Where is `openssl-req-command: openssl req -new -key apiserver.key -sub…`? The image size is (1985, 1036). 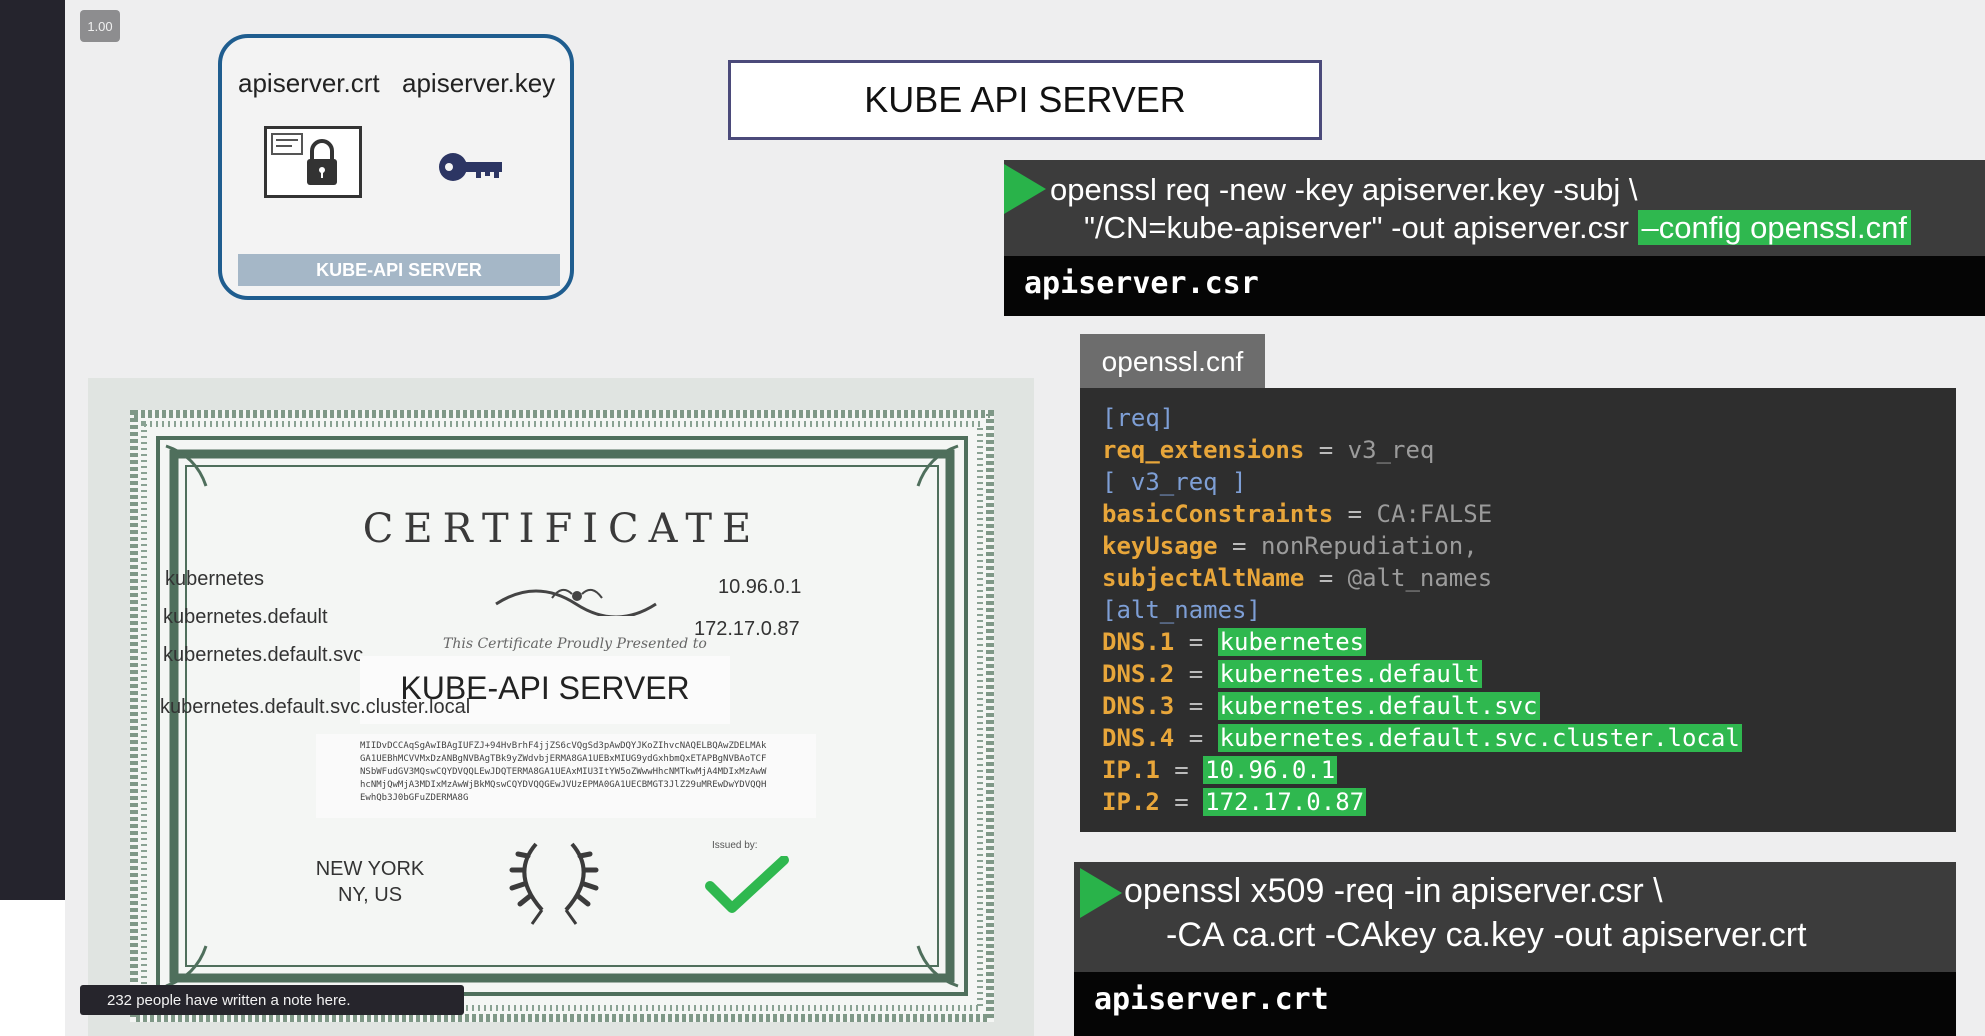 openssl-req-command: openssl req -new -key apiserver.key -sub… is located at coordinates (1494, 208).